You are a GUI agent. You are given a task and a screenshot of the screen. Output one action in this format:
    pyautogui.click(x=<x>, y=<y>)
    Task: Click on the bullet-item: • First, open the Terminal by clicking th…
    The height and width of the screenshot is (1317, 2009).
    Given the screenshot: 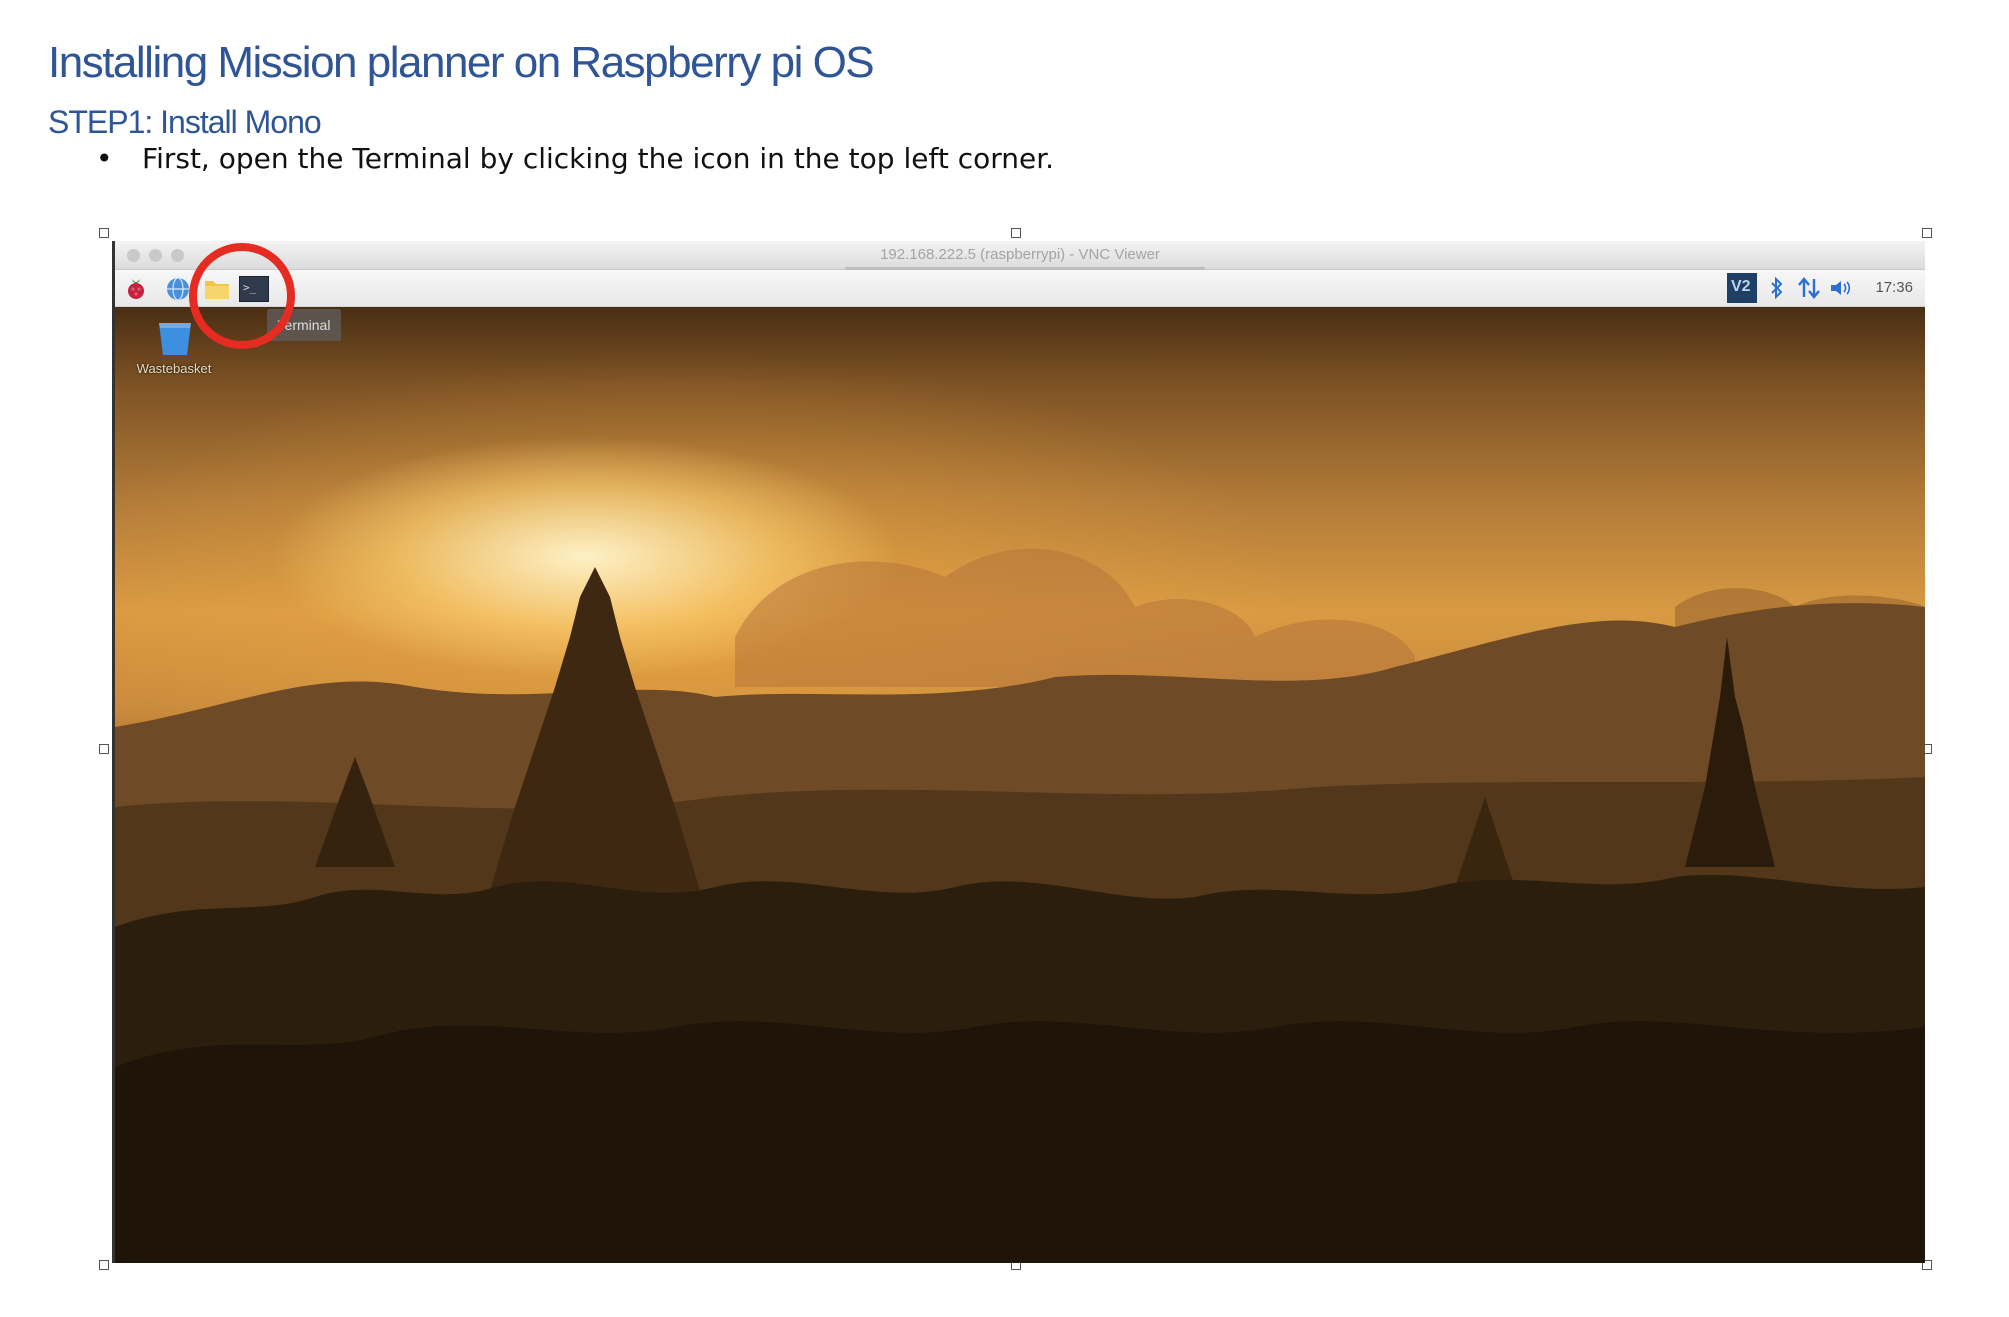 What is the action you would take?
    pyautogui.click(x=575, y=158)
    